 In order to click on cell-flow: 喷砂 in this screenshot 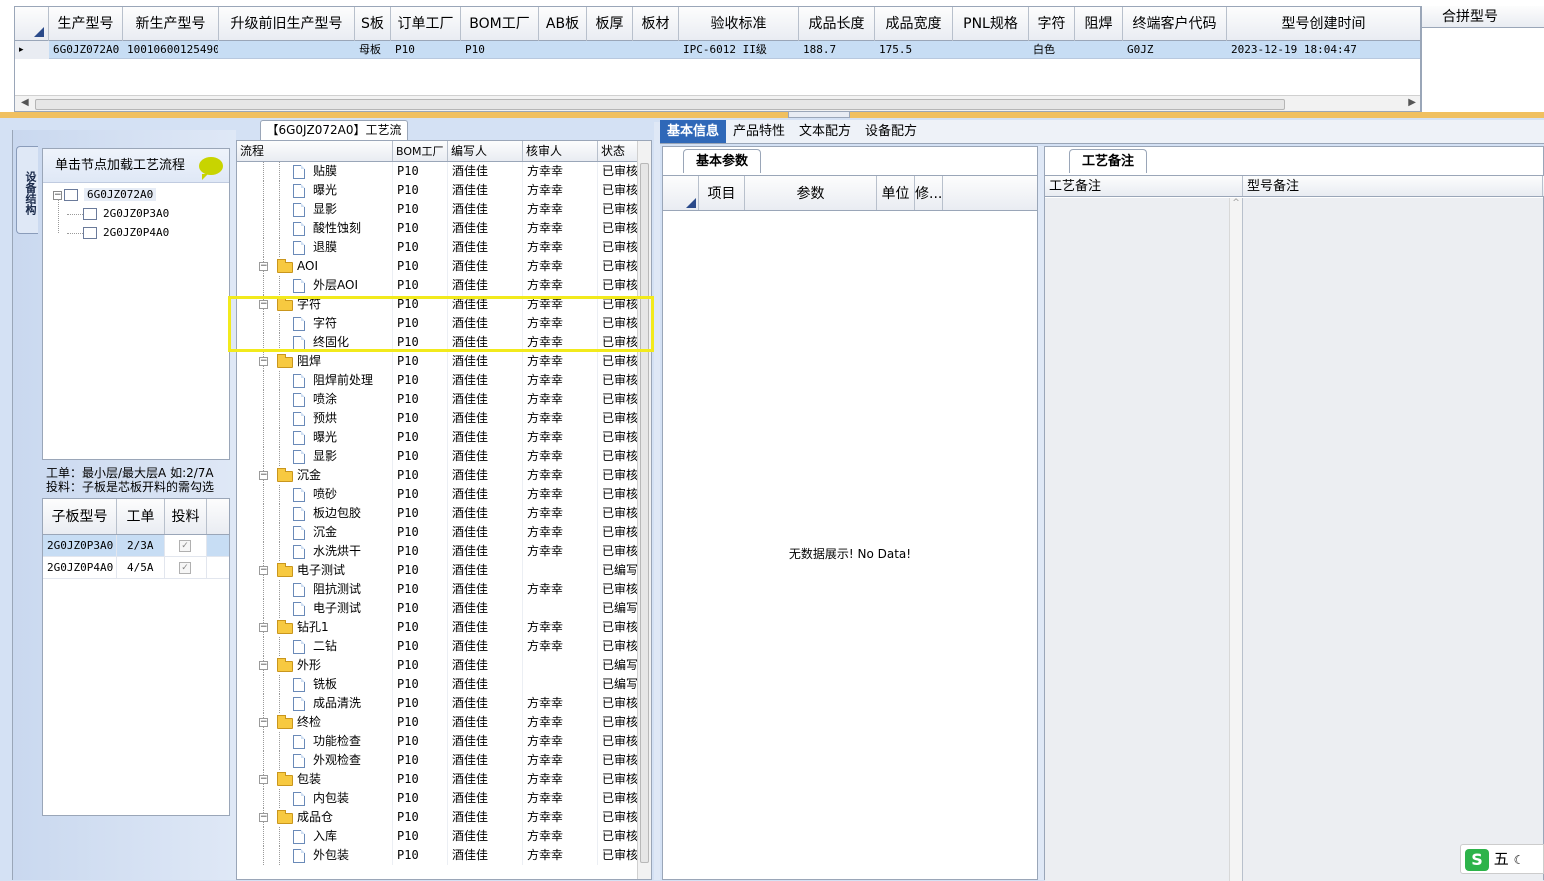, I will do `click(315, 494)`.